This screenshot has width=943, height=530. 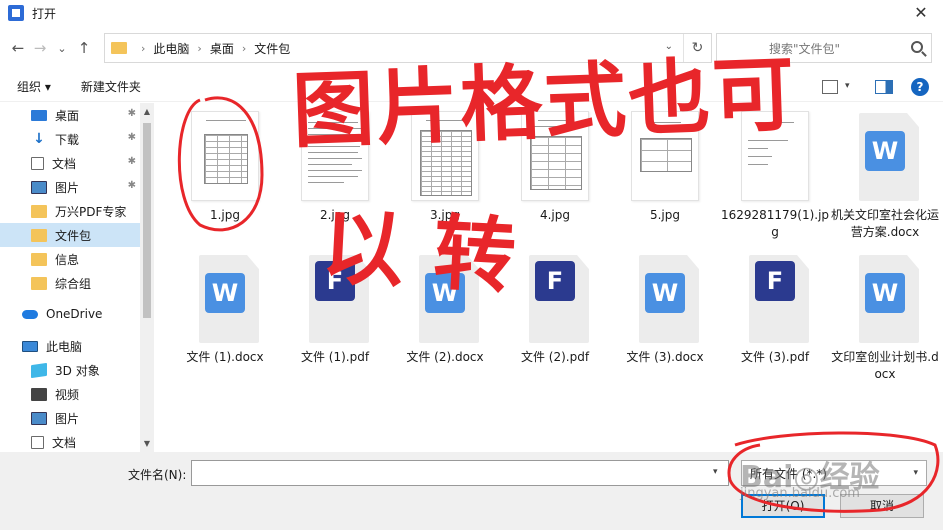 What do you see at coordinates (921, 12) in the screenshot?
I see `close-button: ✕` at bounding box center [921, 12].